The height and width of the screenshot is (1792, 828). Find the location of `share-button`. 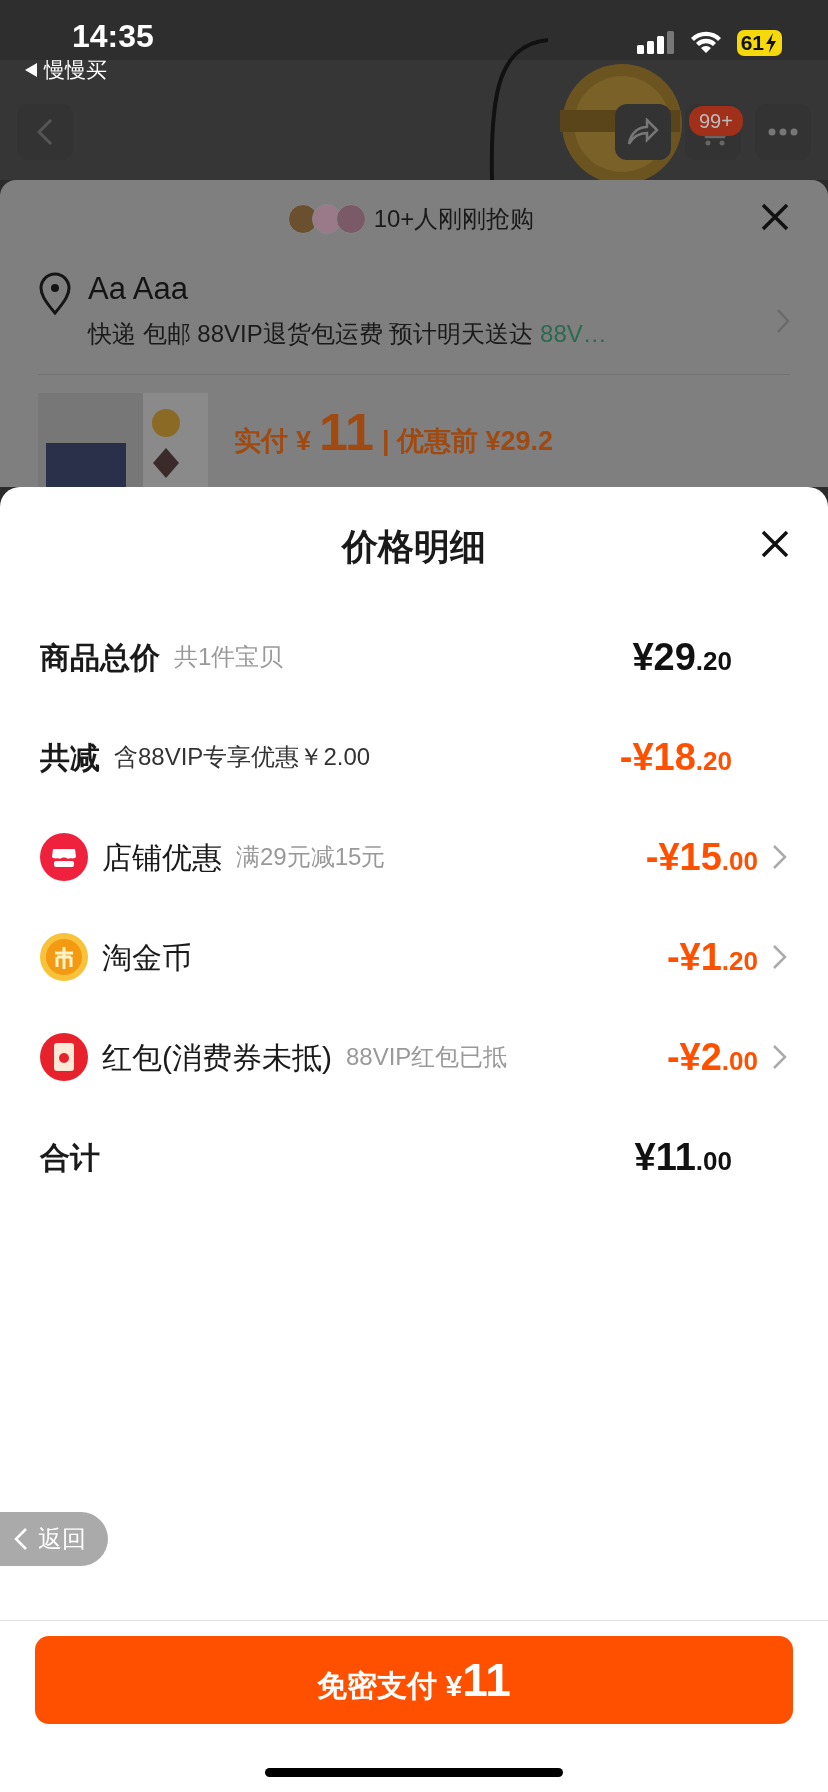

share-button is located at coordinates (643, 132).